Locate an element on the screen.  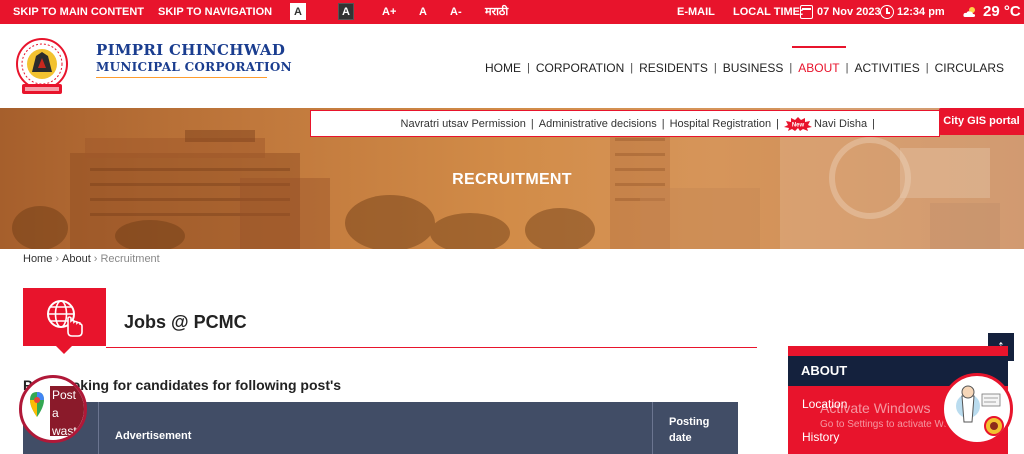
font-decrease-button: A- is located at coordinates (456, 12).